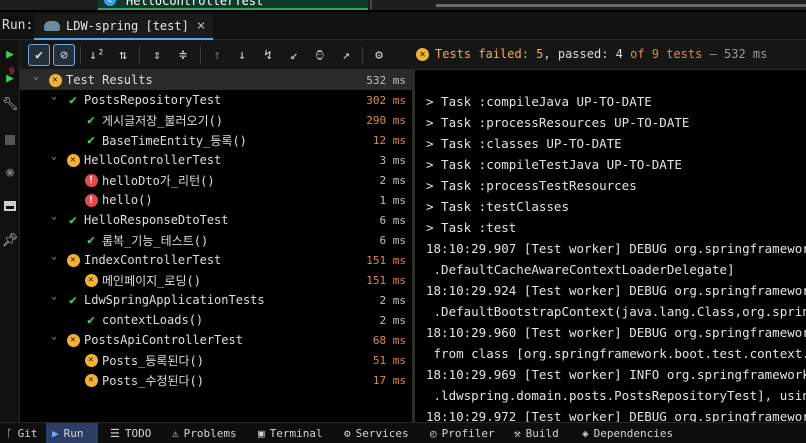 Image resolution: width=806 pixels, height=443 pixels. What do you see at coordinates (216, 240) in the screenshot?
I see `test-case-row: ✔ 롬복_기능_테스트() 6 ms` at bounding box center [216, 240].